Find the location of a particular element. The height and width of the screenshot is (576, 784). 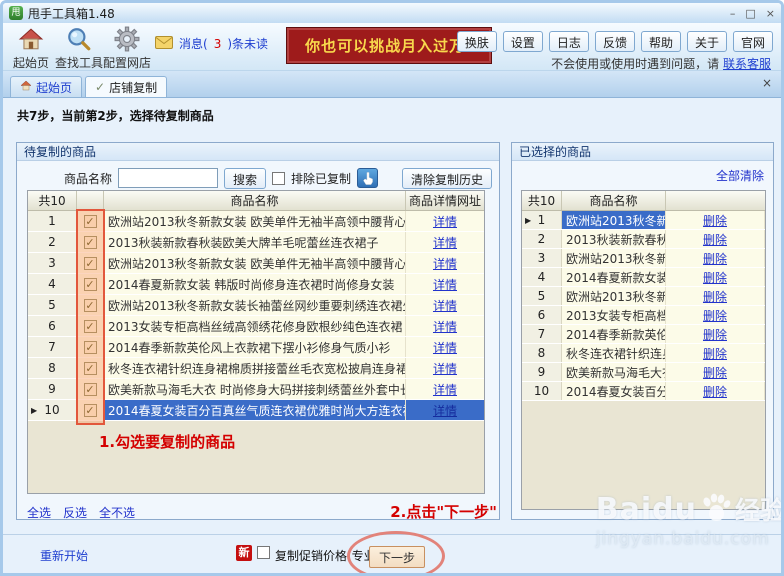

message-text-suffix: )条未读 is located at coordinates (248, 44).